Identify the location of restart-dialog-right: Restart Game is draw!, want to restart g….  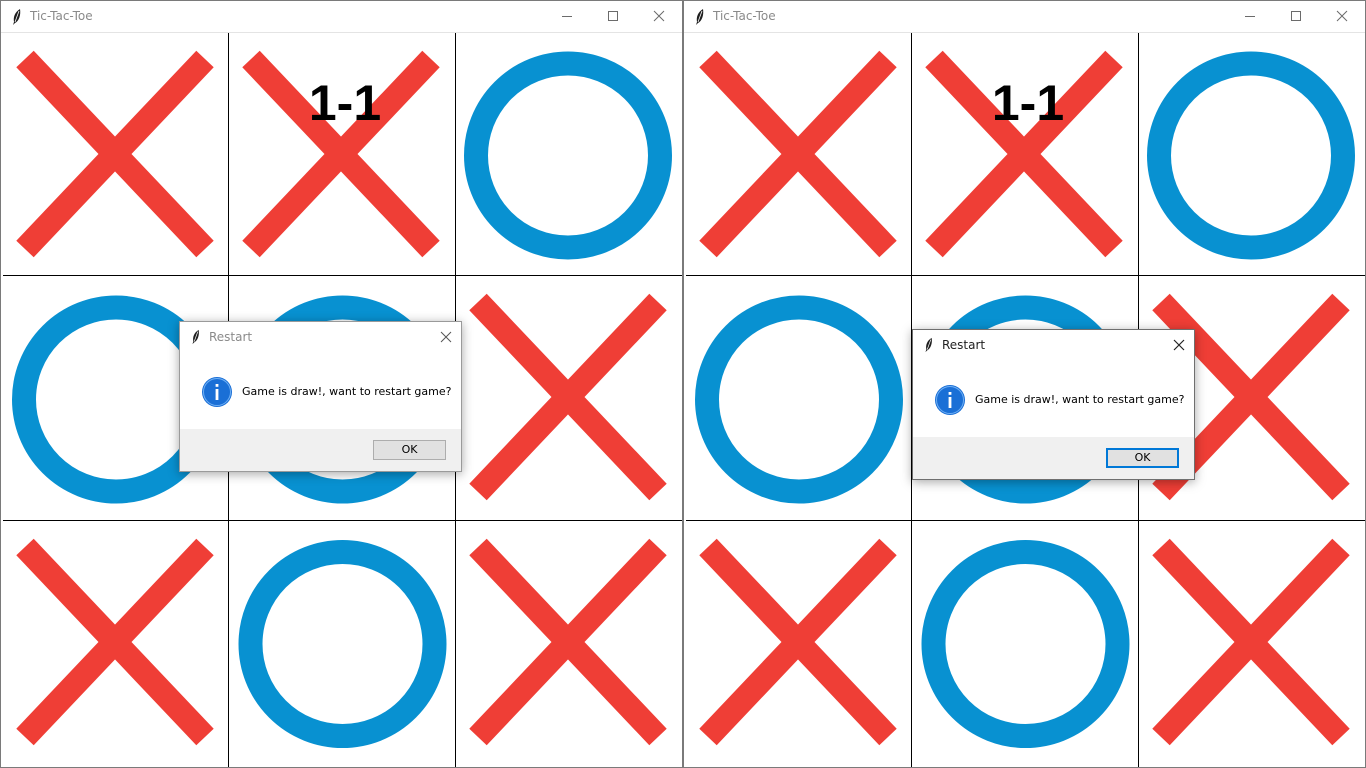
(1053, 404).